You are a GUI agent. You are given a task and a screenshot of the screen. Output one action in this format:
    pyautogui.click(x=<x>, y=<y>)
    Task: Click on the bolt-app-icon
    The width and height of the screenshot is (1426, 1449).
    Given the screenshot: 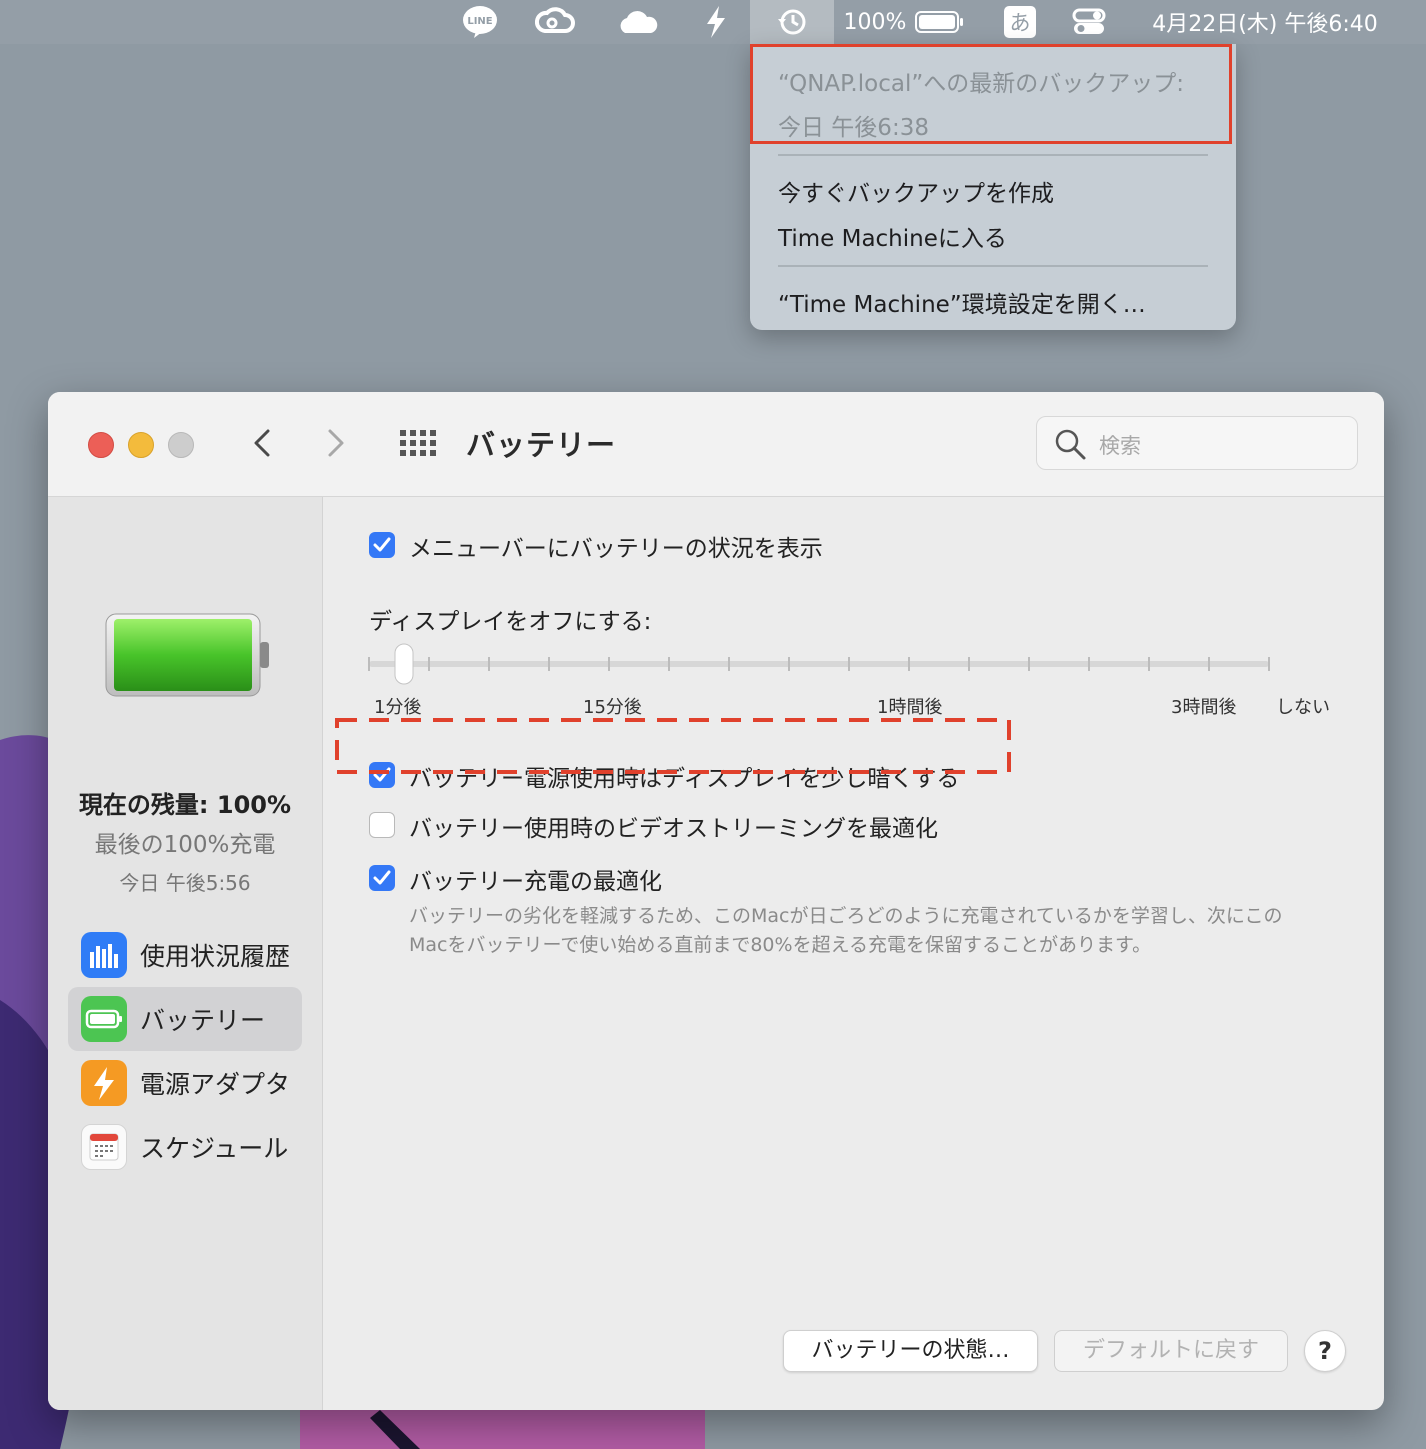 What is the action you would take?
    pyautogui.click(x=716, y=22)
    